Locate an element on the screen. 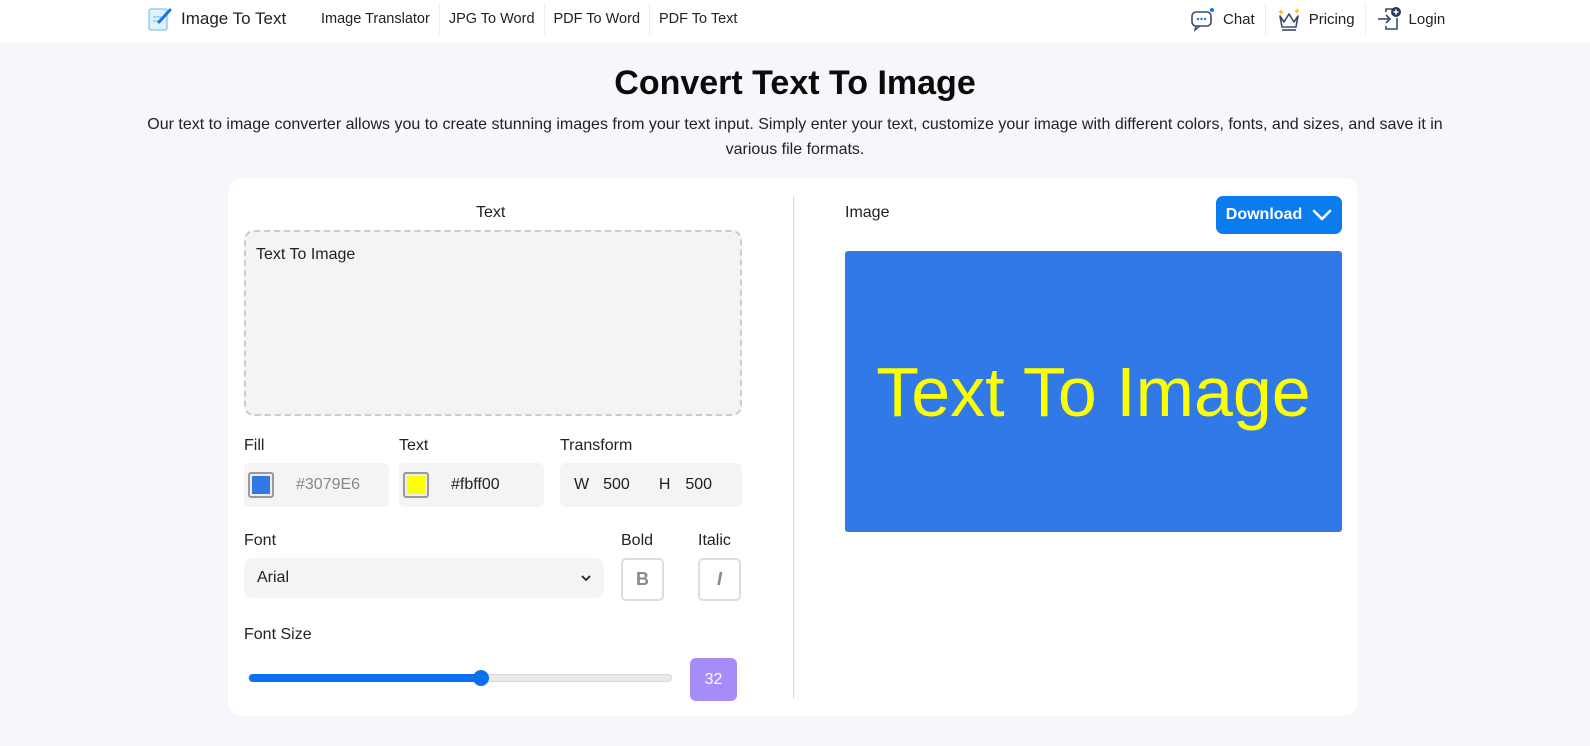 The height and width of the screenshot is (746, 1590). logo: Image To Text is located at coordinates (216, 19).